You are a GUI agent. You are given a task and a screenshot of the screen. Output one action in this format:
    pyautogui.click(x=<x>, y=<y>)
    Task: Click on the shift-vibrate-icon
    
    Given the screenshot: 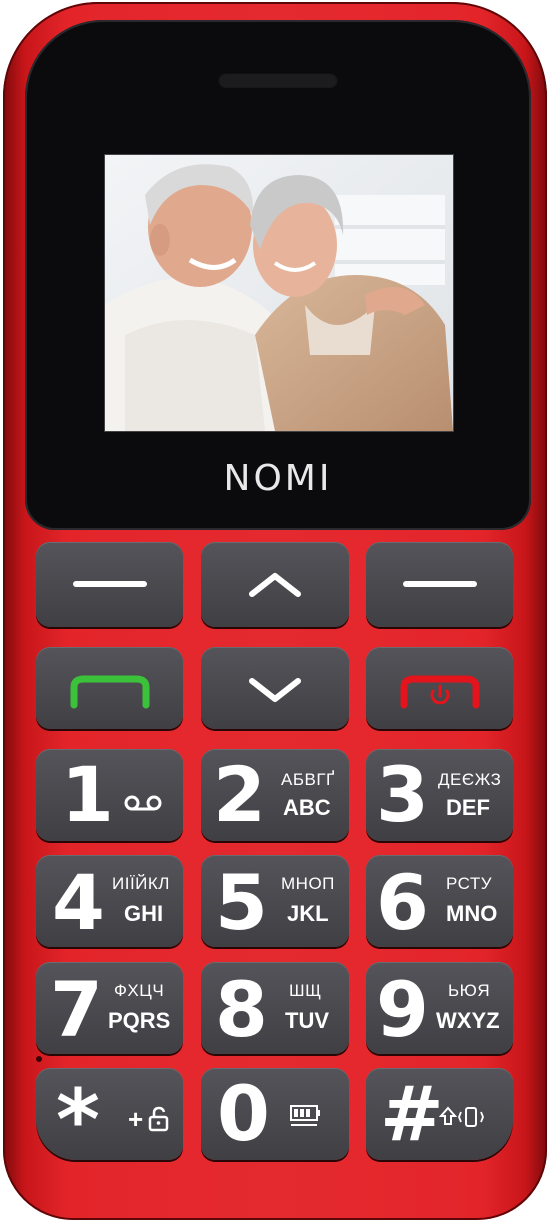 What is the action you would take?
    pyautogui.click(x=461, y=1116)
    